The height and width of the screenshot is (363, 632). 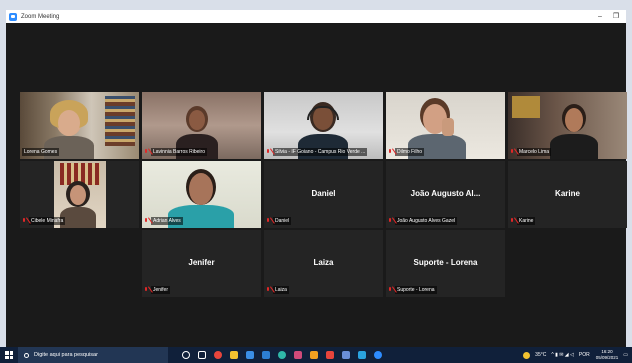 I want to click on system-tray: 35°C ^ ▮ ✉ ◢ ◁ POR 16:20 05/09/2021 ▭, so click(x=575, y=355).